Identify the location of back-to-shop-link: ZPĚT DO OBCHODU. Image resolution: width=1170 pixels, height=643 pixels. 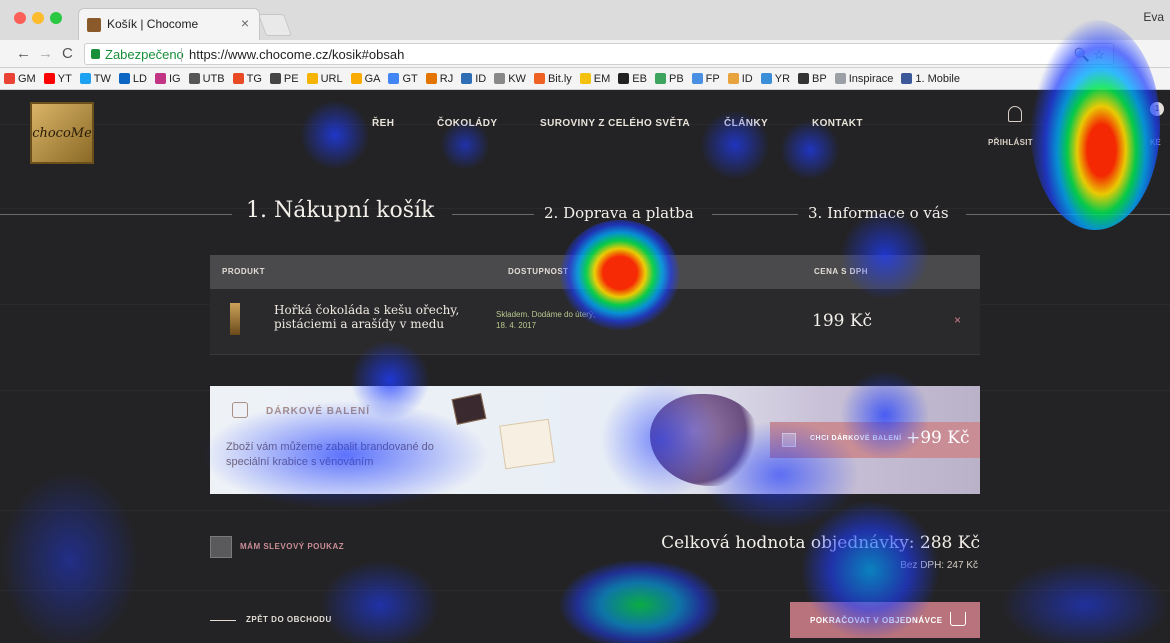
(289, 619).